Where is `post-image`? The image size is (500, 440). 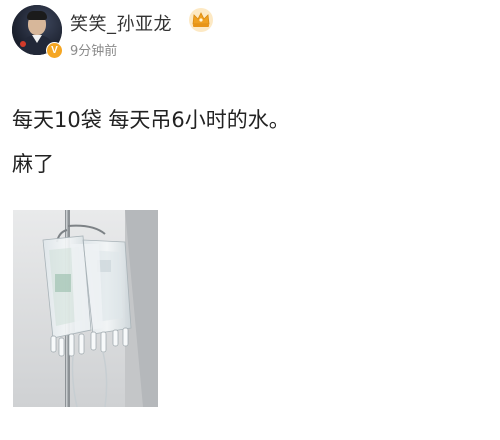 post-image is located at coordinates (85, 308).